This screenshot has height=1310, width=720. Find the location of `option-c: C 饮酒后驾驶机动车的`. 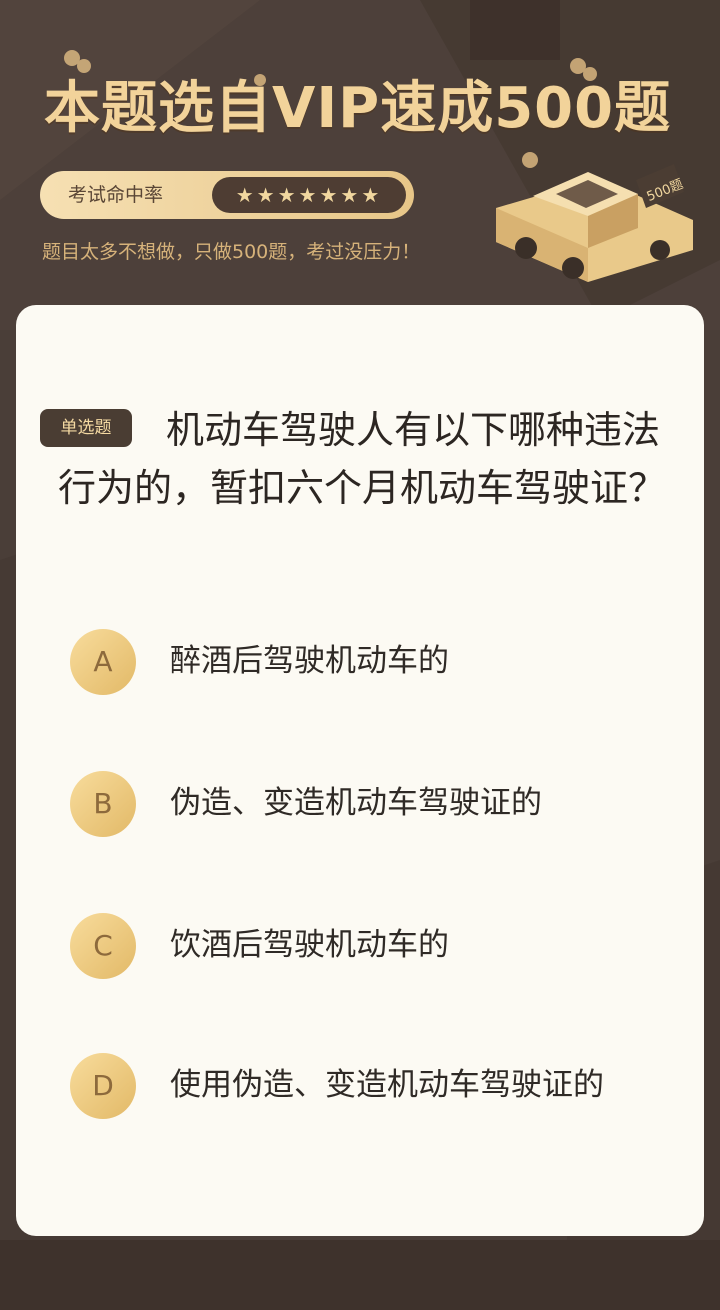

option-c: C 饮酒后驾驶机动车的 is located at coordinates (360, 946).